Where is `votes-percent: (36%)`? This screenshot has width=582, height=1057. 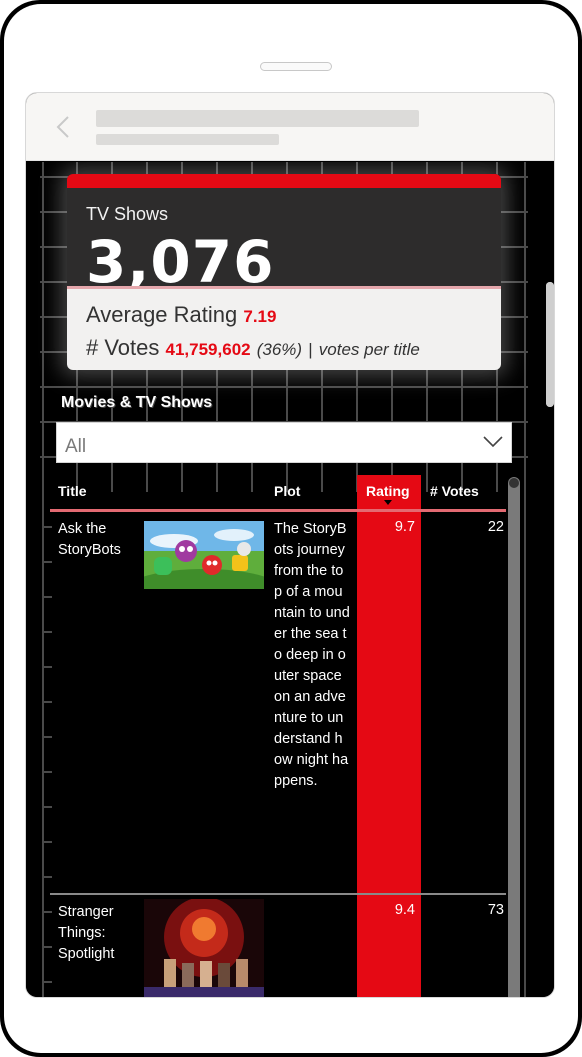 votes-percent: (36%) is located at coordinates (279, 349).